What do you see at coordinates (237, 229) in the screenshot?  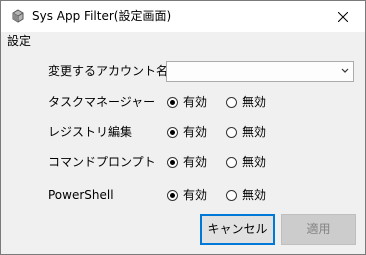 I see `cancel-button: キャンセル` at bounding box center [237, 229].